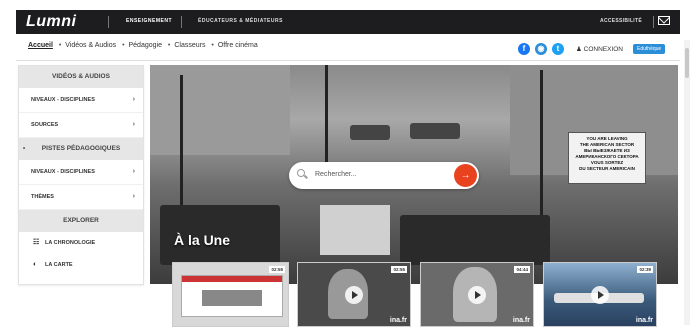 This screenshot has width=694, height=327. I want to click on subnav-pedagogie: Pédagogie, so click(144, 45).